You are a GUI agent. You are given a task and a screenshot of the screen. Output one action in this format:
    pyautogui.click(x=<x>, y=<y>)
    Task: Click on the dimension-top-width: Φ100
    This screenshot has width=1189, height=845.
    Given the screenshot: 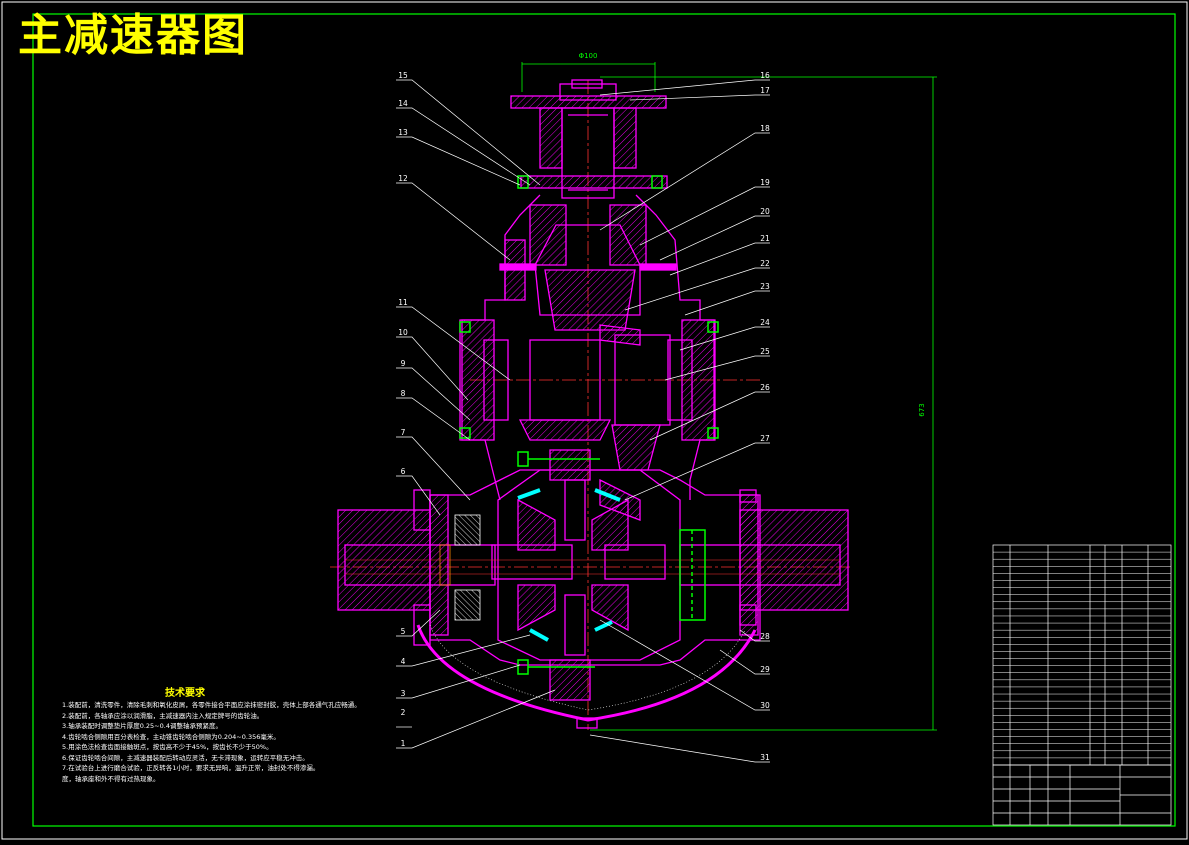 What is the action you would take?
    pyautogui.click(x=588, y=56)
    